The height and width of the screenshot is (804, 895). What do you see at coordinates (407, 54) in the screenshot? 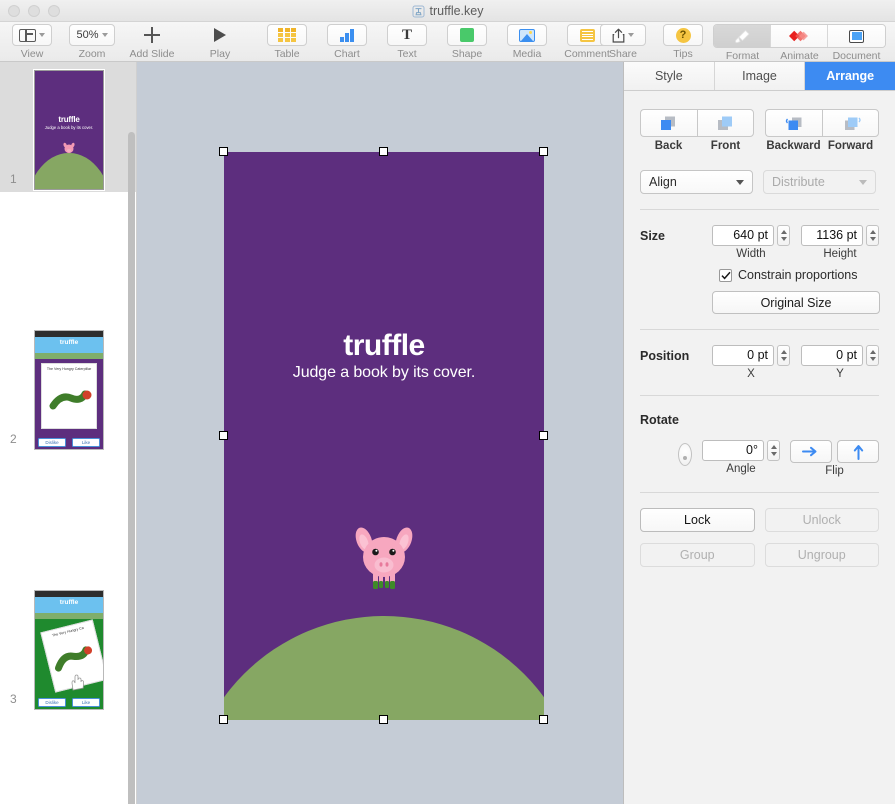
I see `text-label: Text` at bounding box center [407, 54].